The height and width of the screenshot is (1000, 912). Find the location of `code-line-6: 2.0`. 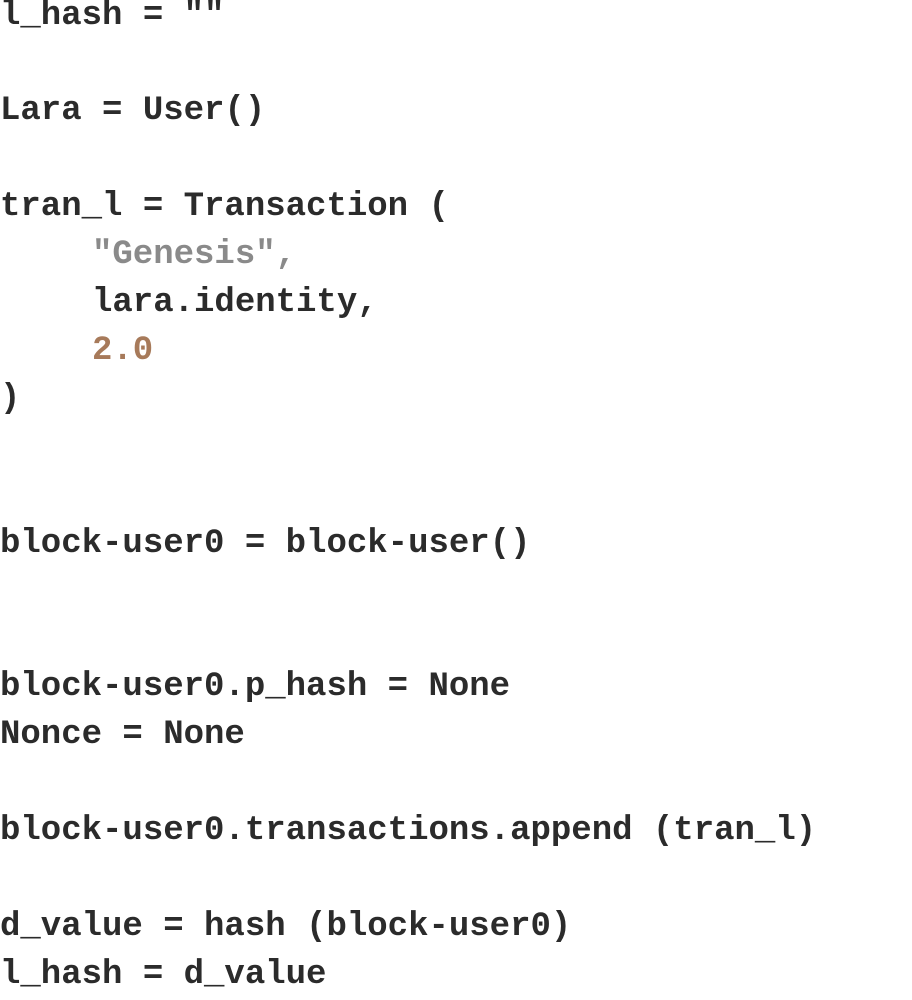

code-line-6: 2.0 is located at coordinates (123, 351).